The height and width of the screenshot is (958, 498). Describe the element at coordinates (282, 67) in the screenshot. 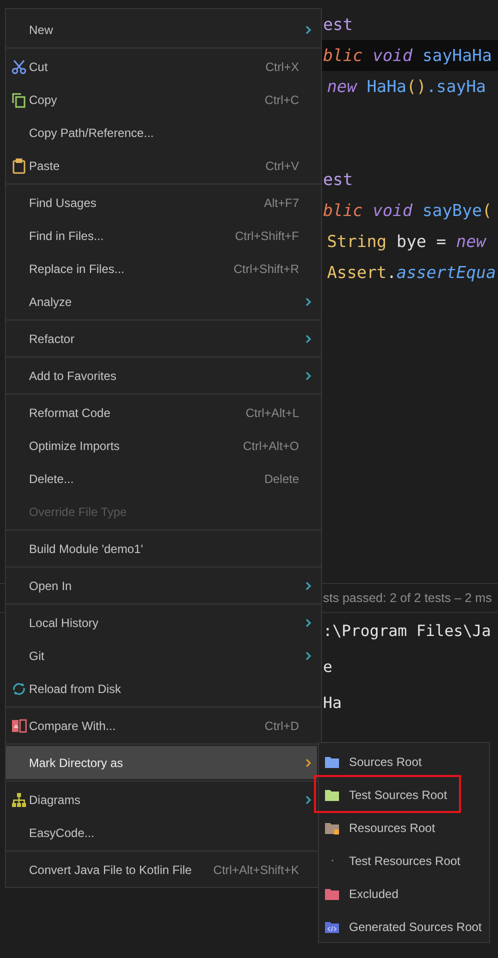

I see `keyboard-shortcut: Ctrl+X` at that location.